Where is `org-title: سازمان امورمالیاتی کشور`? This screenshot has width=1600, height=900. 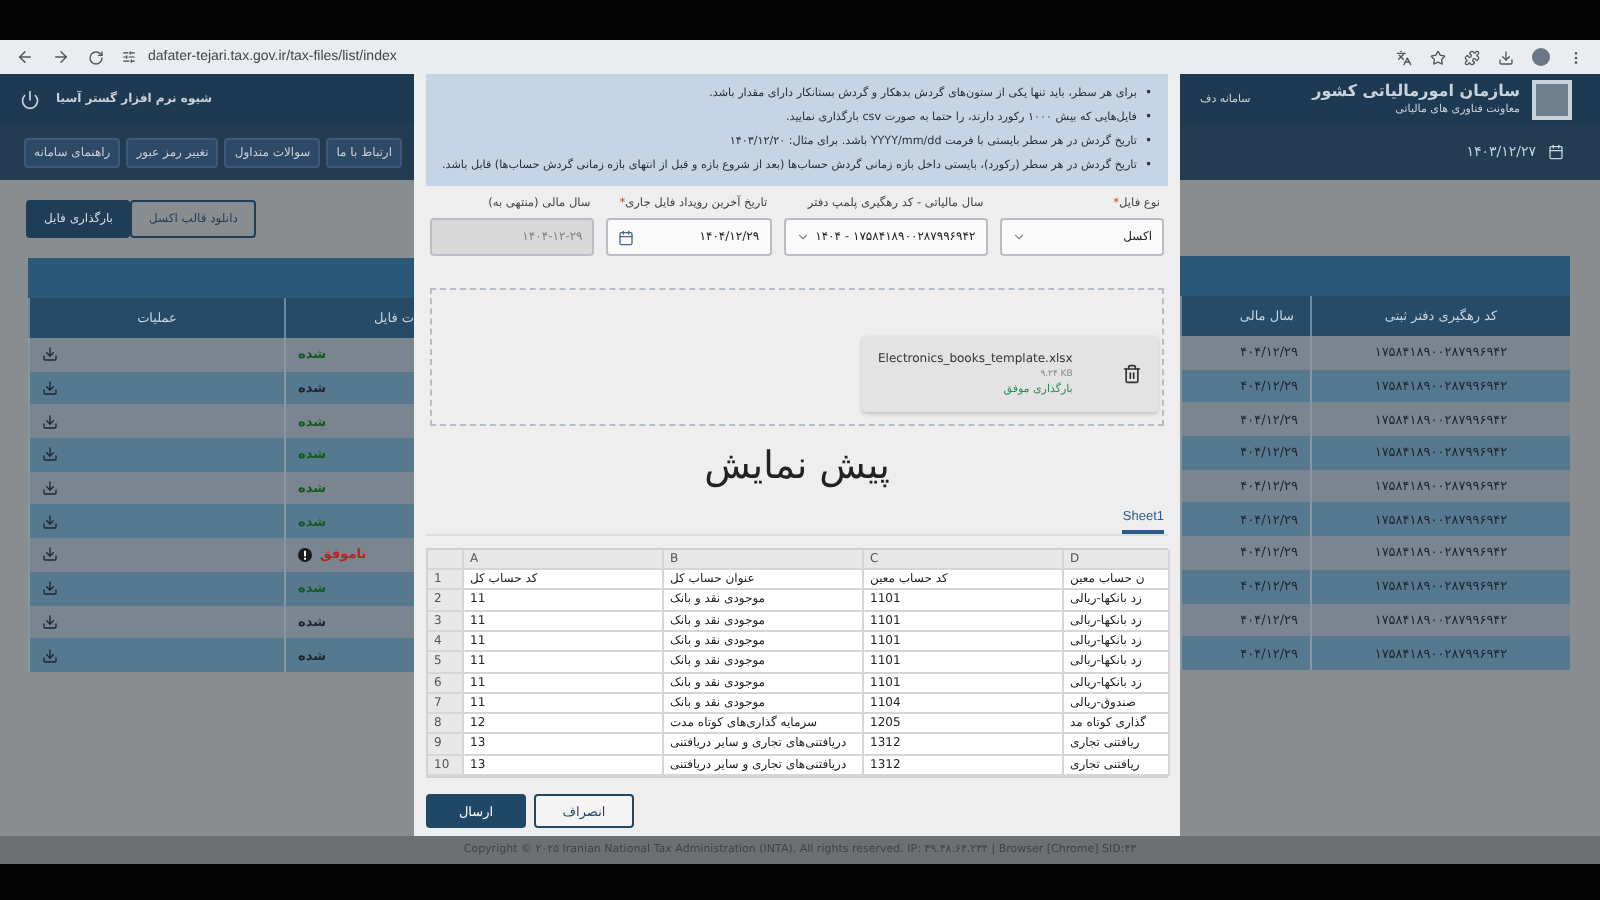
org-title: سازمان امورمالیاتی کشور is located at coordinates (1416, 91).